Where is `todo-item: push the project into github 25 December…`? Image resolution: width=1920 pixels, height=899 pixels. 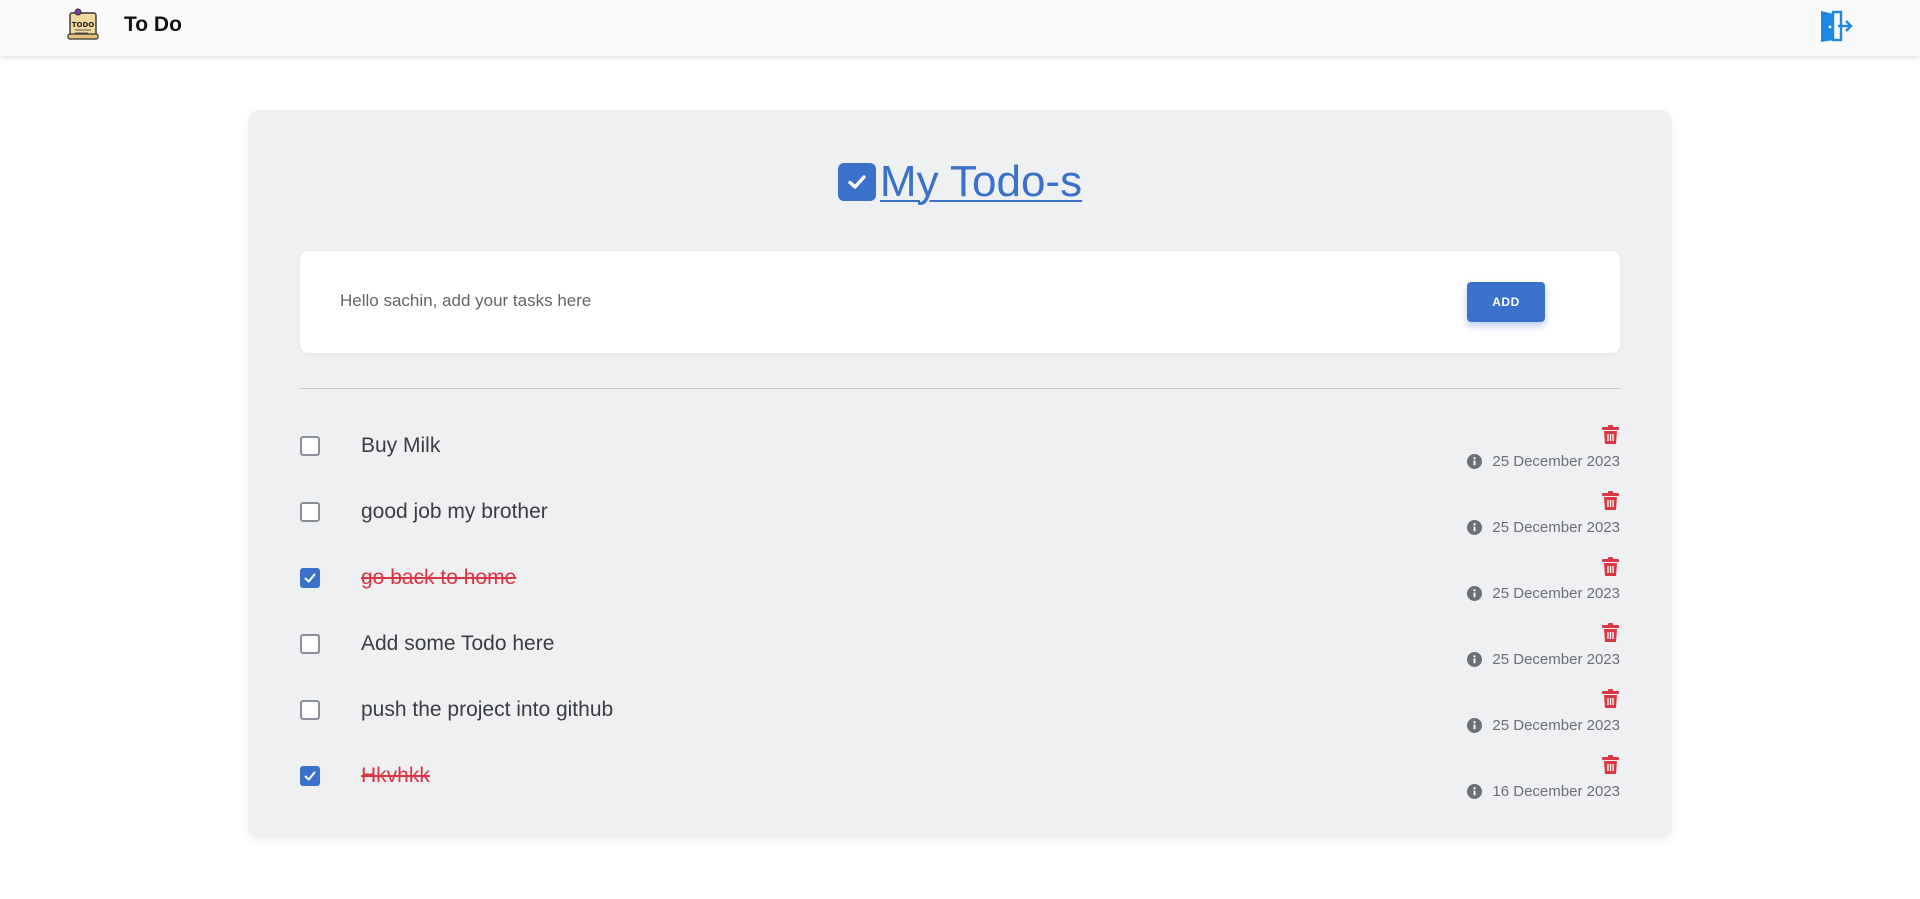
todo-item: push the project into github 25 December… is located at coordinates (960, 717).